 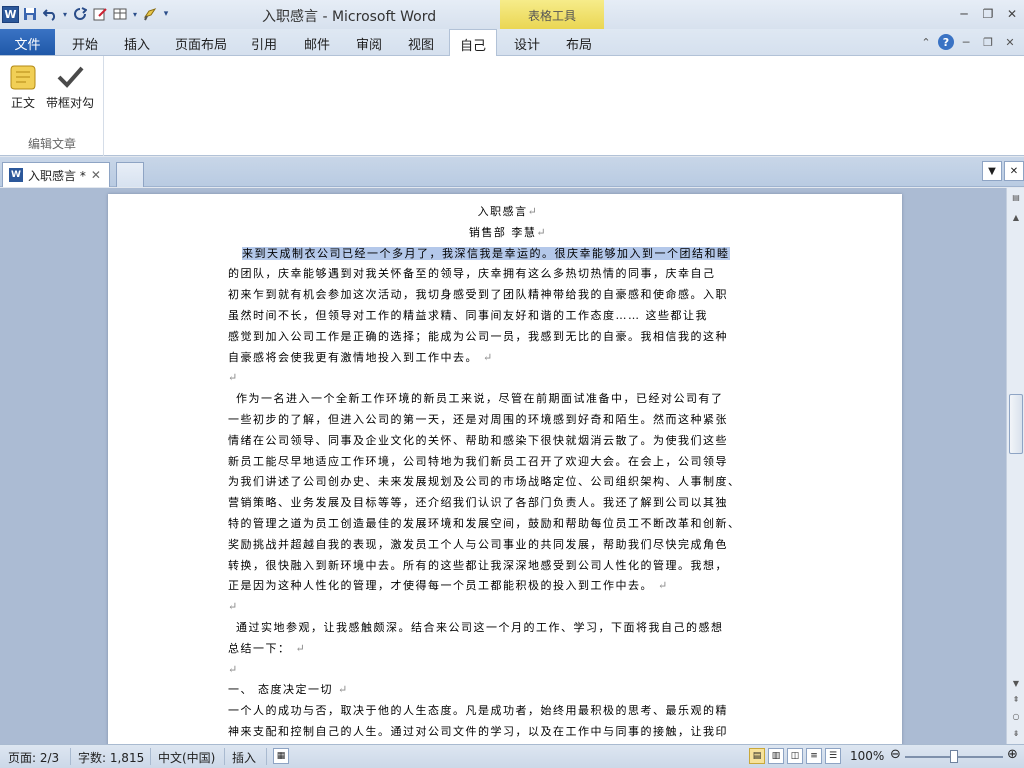 I want to click on scroll-down-icon: ▼, so click(x=1016, y=683).